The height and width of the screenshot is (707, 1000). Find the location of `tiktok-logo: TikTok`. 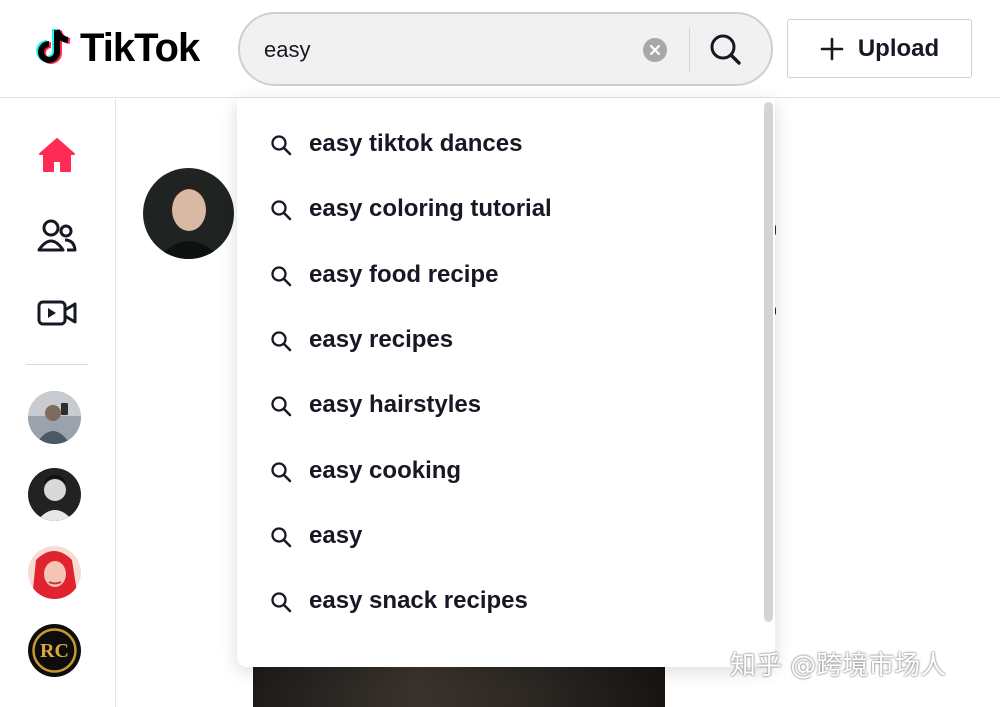

tiktok-logo: TikTok is located at coordinates (115, 48).